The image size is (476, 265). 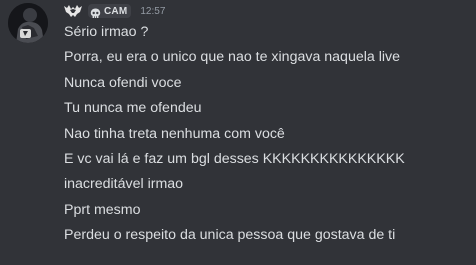 I want to click on skull-icon, so click(x=95, y=12).